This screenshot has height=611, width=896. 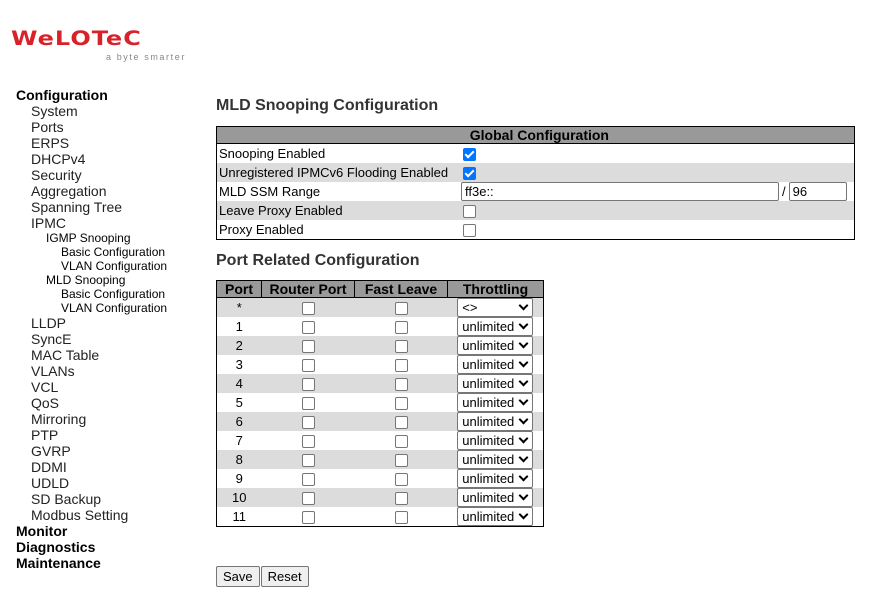 I want to click on sidebar-item-udld: UDLD, so click(x=111, y=483).